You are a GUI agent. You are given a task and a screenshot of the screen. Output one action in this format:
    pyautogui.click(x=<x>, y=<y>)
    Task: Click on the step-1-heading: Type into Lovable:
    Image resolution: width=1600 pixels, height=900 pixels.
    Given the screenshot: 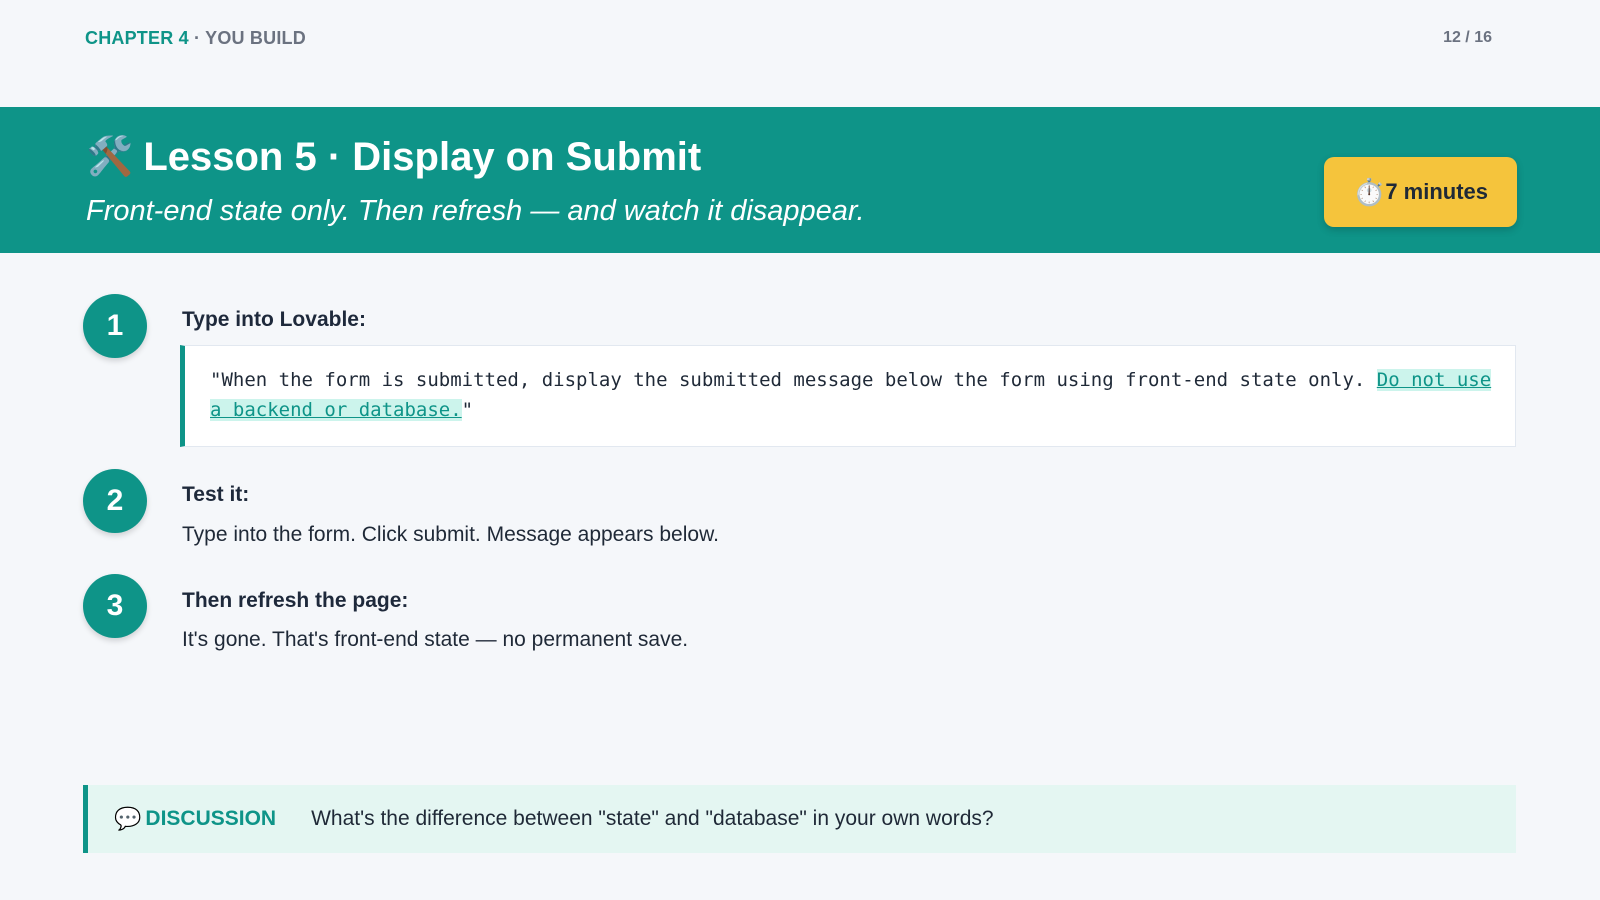 What is the action you would take?
    pyautogui.click(x=274, y=319)
    